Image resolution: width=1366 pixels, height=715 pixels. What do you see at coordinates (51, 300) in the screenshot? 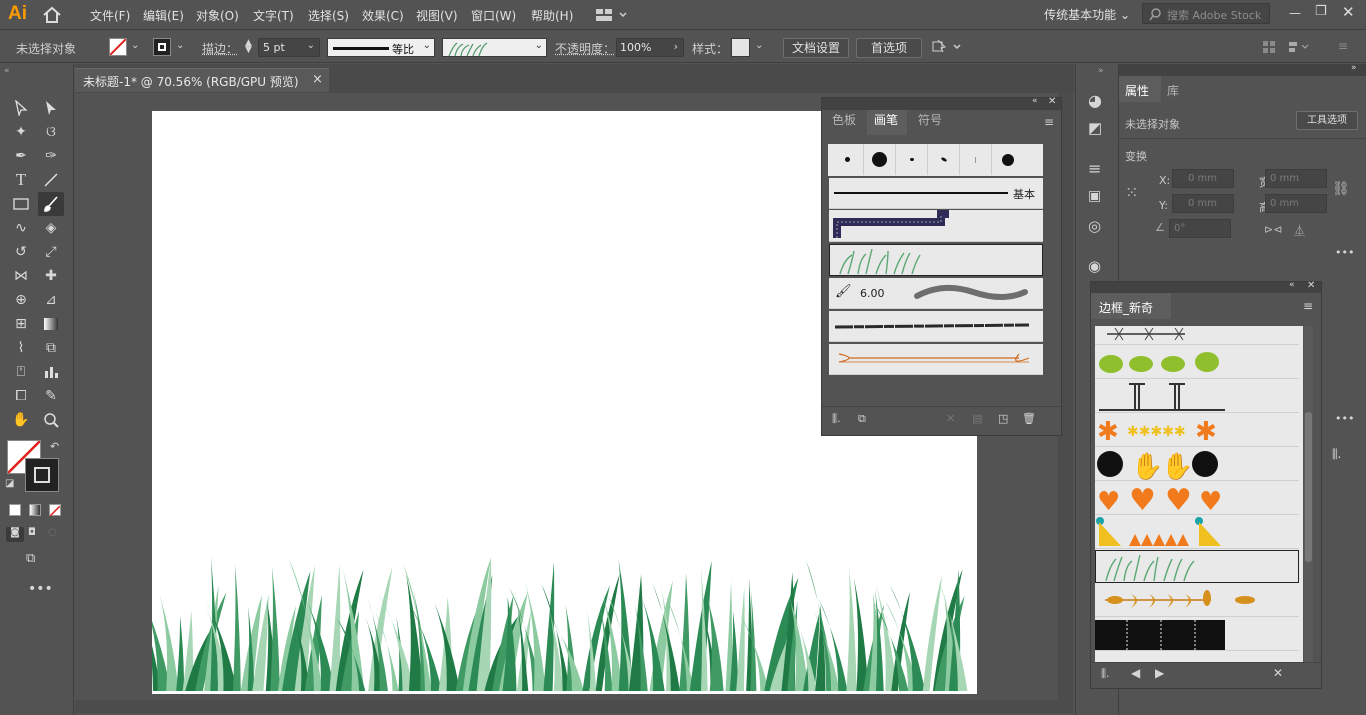
I see `perspective-grid-icon: ⊿` at bounding box center [51, 300].